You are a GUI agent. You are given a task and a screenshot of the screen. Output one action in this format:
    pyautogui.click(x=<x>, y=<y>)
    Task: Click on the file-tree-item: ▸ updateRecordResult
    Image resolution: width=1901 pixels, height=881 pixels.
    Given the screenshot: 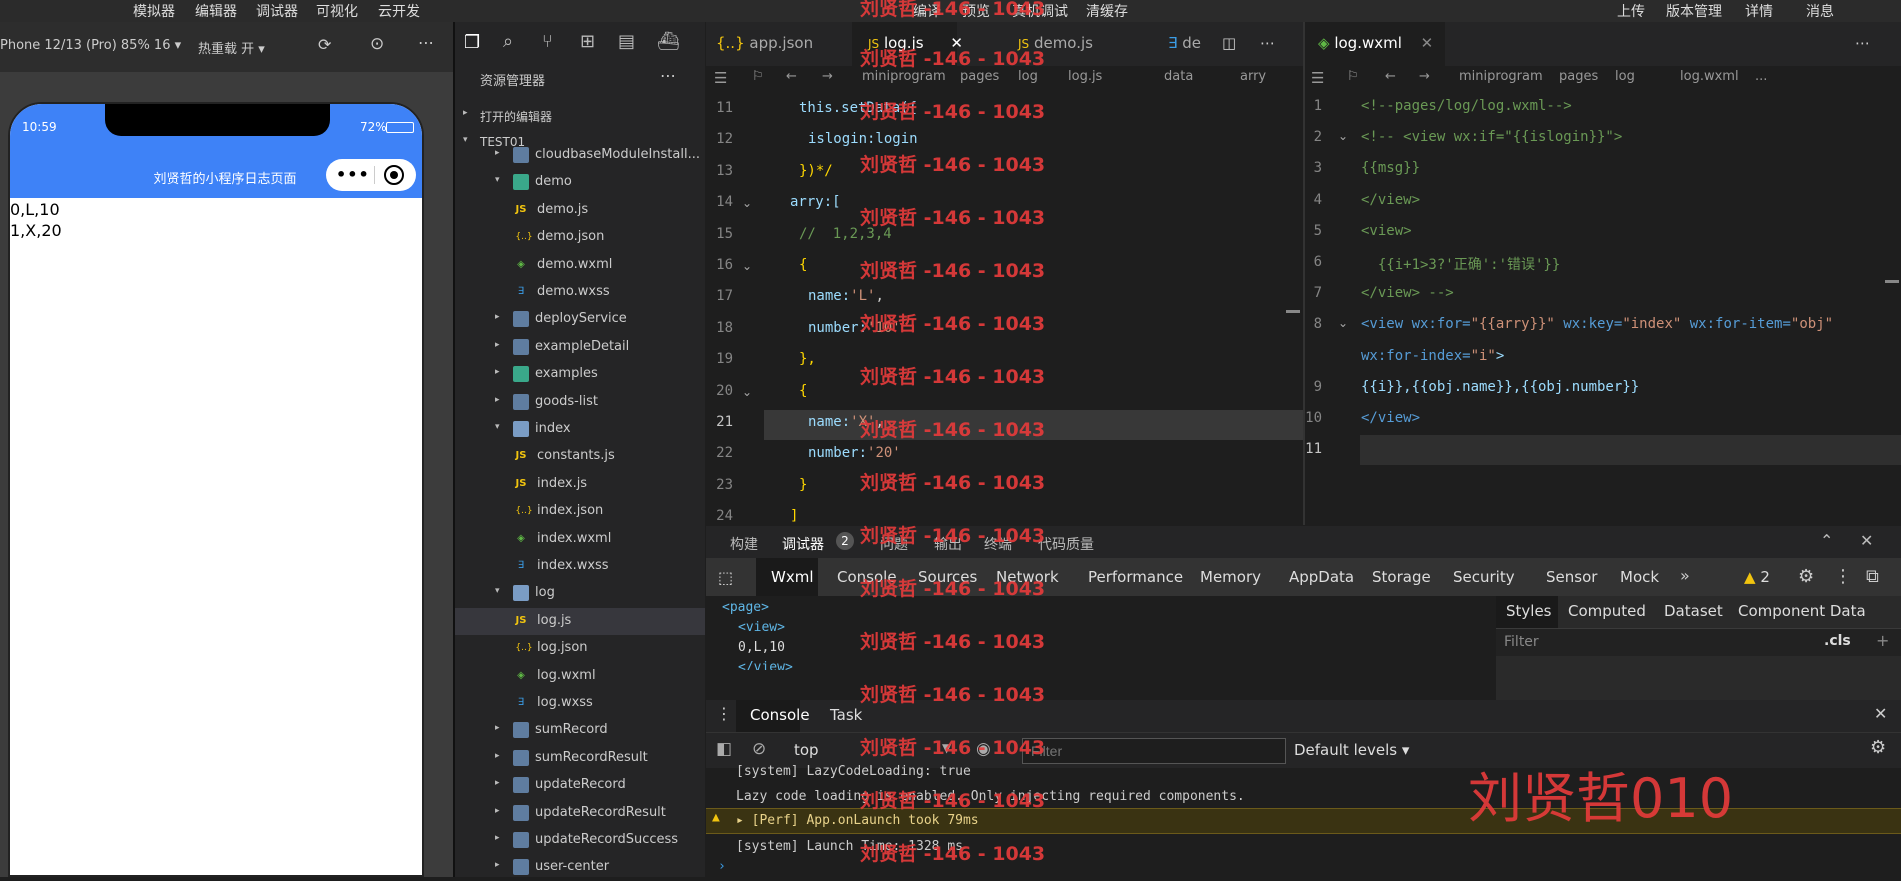 What is the action you would take?
    pyautogui.click(x=580, y=813)
    